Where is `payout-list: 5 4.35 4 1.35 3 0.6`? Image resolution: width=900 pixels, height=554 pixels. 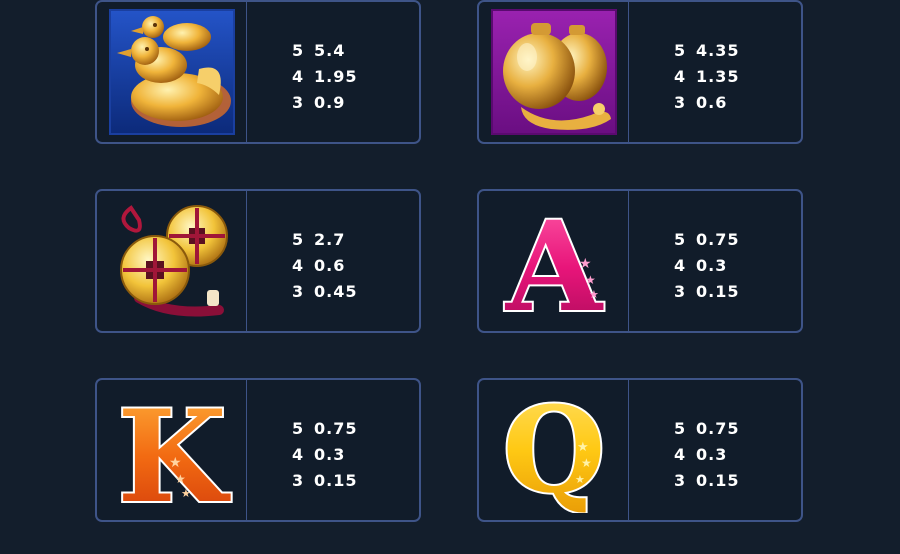 payout-list: 5 4.35 4 1.35 3 0.6 is located at coordinates (706, 77).